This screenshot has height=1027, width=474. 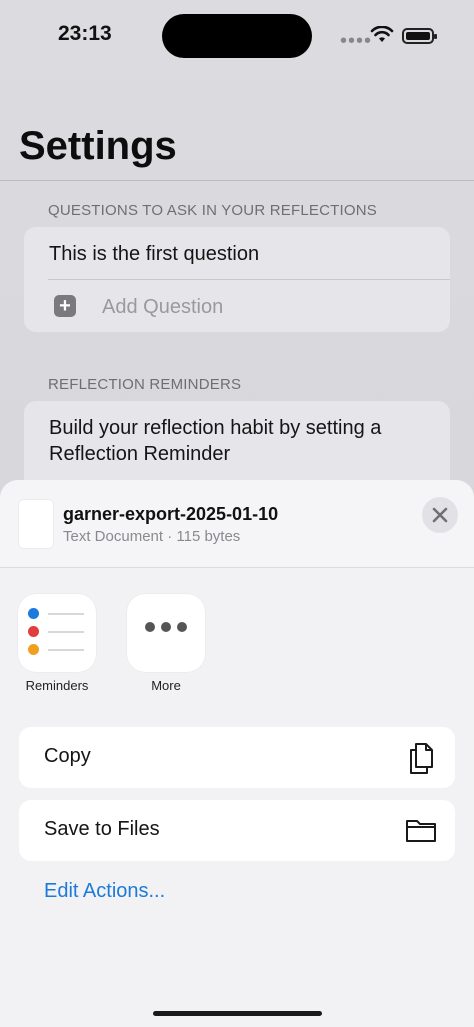 What do you see at coordinates (356, 41) in the screenshot?
I see `signal-icon: ••••` at bounding box center [356, 41].